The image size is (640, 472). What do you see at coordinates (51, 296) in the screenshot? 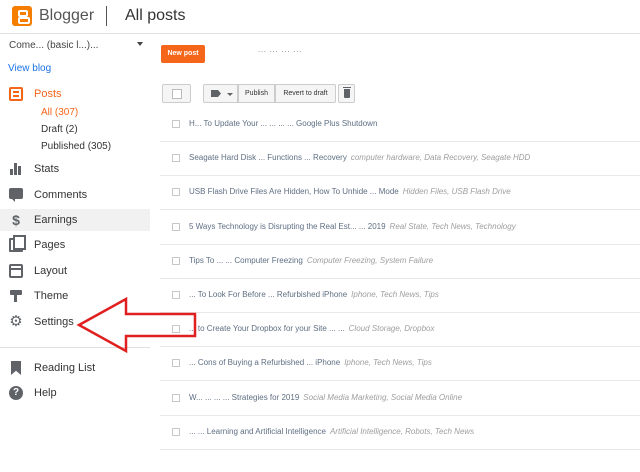
I see `sidebar-item-label: Theme` at bounding box center [51, 296].